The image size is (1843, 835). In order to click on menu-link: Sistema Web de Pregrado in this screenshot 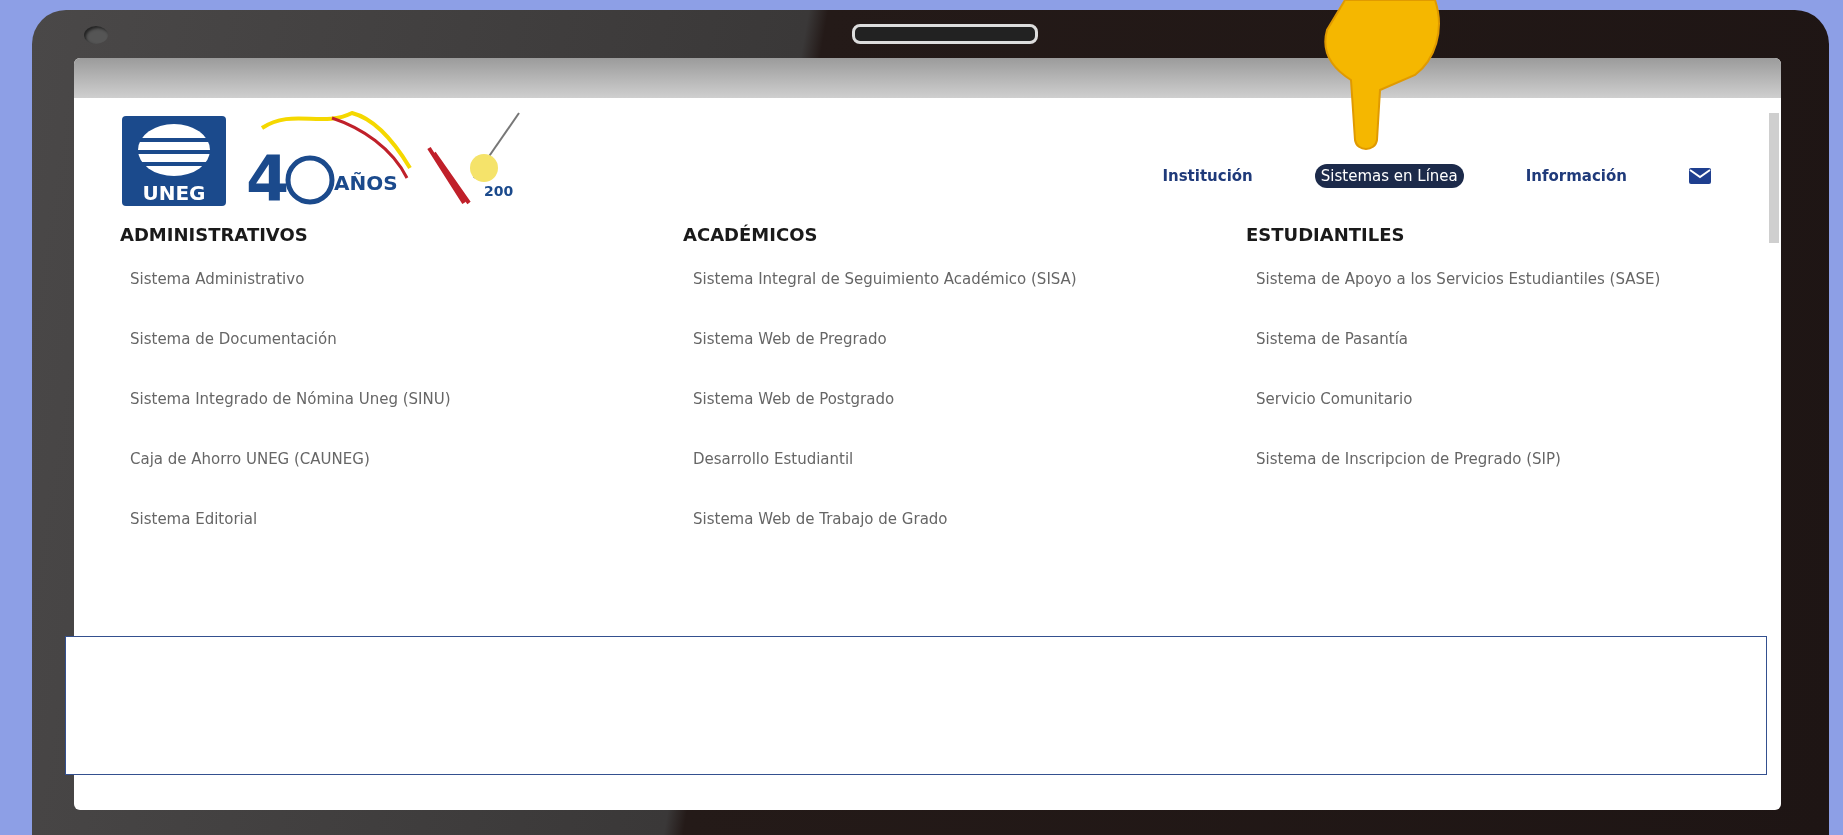, I will do `click(790, 339)`.